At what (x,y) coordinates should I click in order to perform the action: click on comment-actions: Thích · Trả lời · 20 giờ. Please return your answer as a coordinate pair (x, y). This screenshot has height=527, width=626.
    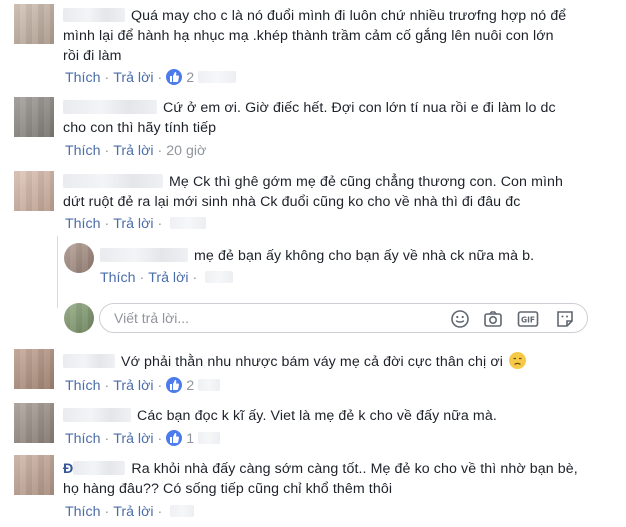
    Looking at the image, I should click on (136, 151).